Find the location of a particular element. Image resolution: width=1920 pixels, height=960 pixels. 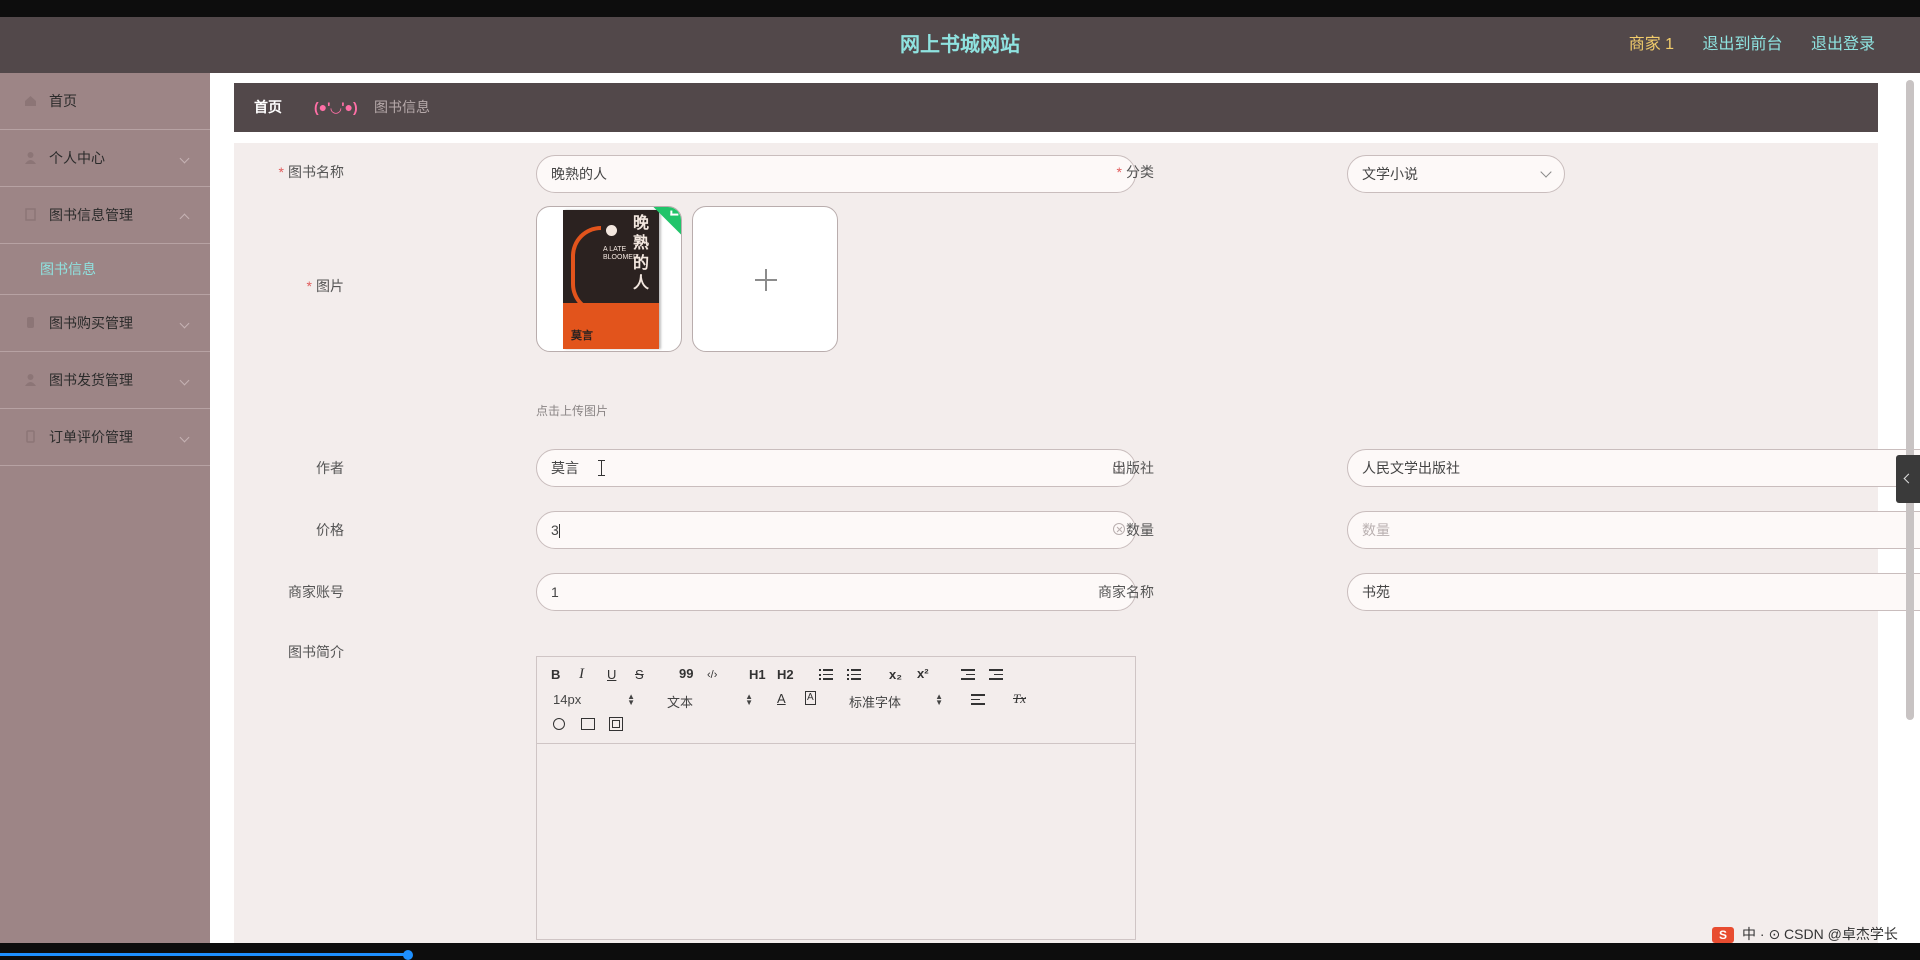

uploaded-image: 晚熟的人 A LATE BLOOMER 莫言 is located at coordinates (609, 279).